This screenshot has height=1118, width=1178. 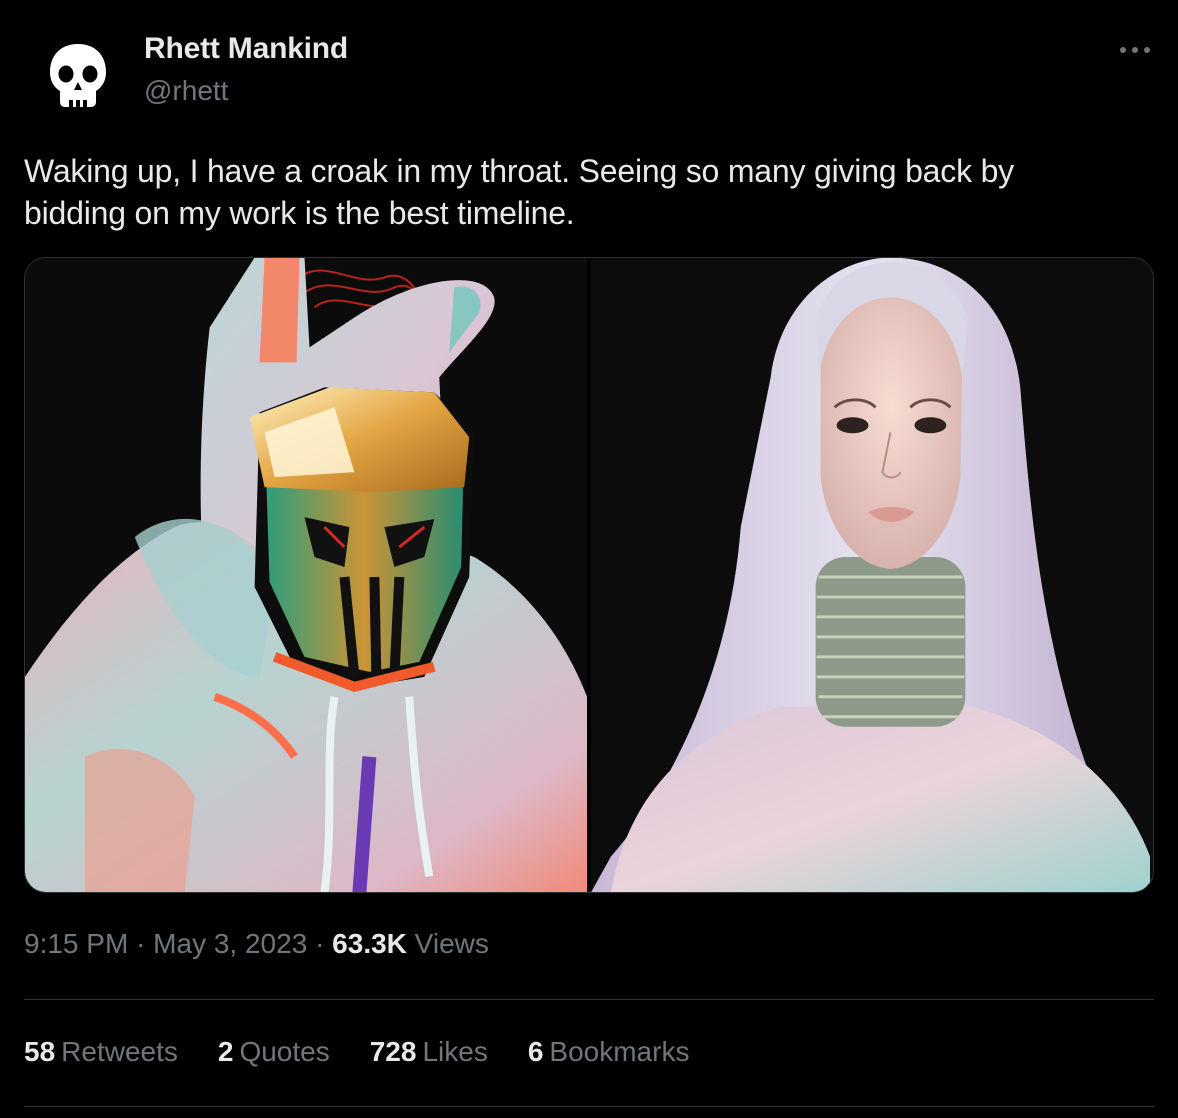 What do you see at coordinates (299, 213) in the screenshot?
I see `tweet-text-line-2: bidding on my work is the best timeline.` at bounding box center [299, 213].